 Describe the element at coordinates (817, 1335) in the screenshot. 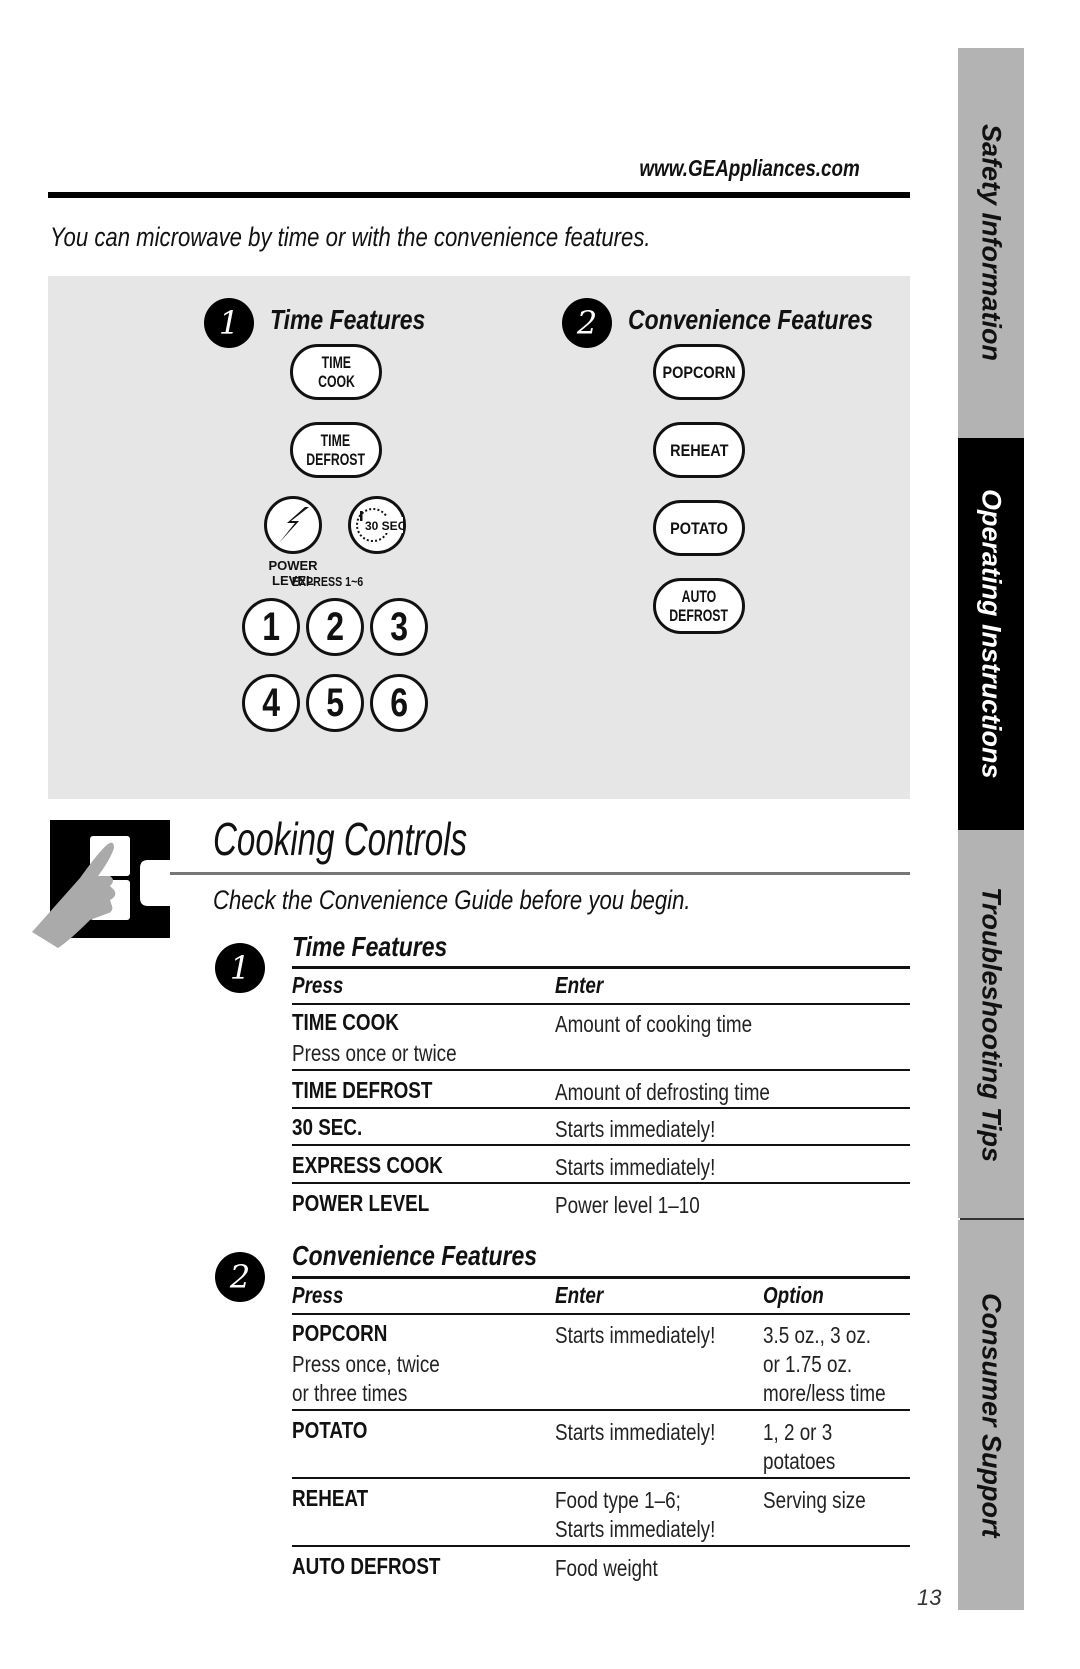

I see `option-cell: 3.5 oz., 3 oz.` at that location.